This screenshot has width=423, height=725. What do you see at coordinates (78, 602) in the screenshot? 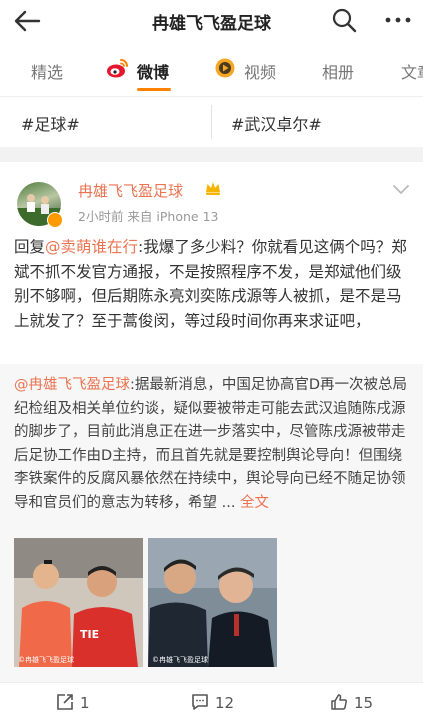
I see `quoted-image-1: TIE ©冉雄飞飞盈足球` at bounding box center [78, 602].